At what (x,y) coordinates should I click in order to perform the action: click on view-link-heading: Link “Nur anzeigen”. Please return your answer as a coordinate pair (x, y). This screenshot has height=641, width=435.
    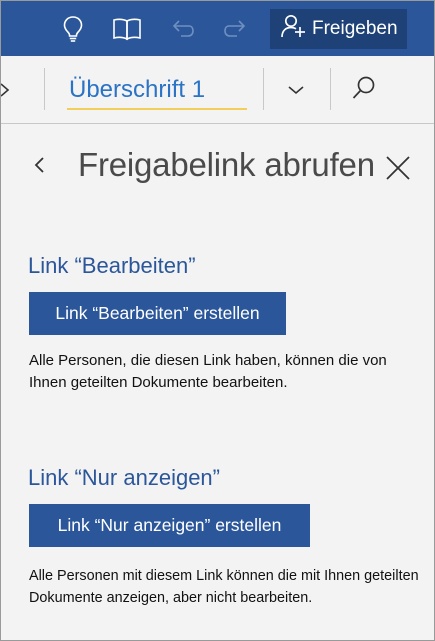
    Looking at the image, I should click on (124, 477).